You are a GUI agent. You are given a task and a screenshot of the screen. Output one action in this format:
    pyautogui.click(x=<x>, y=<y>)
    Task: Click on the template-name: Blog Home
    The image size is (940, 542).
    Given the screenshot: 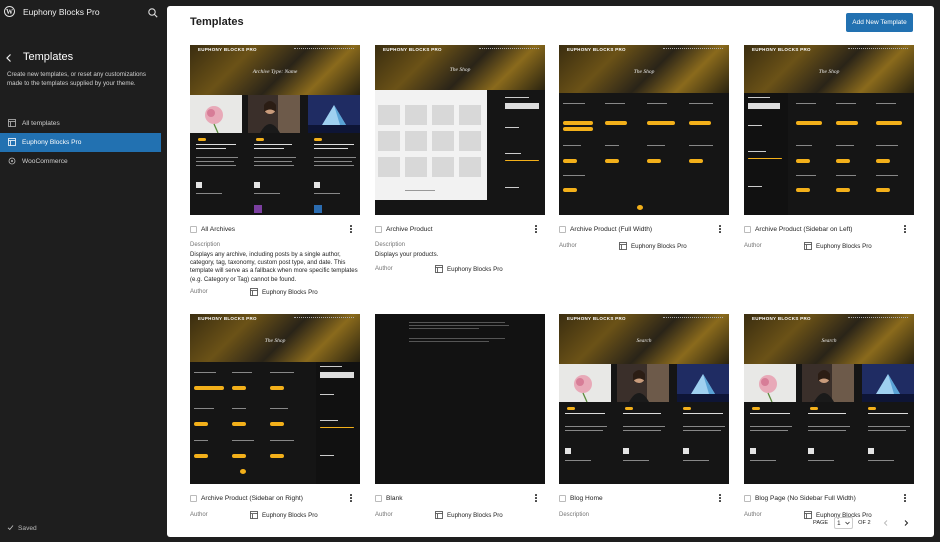 What is the action you would take?
    pyautogui.click(x=586, y=498)
    